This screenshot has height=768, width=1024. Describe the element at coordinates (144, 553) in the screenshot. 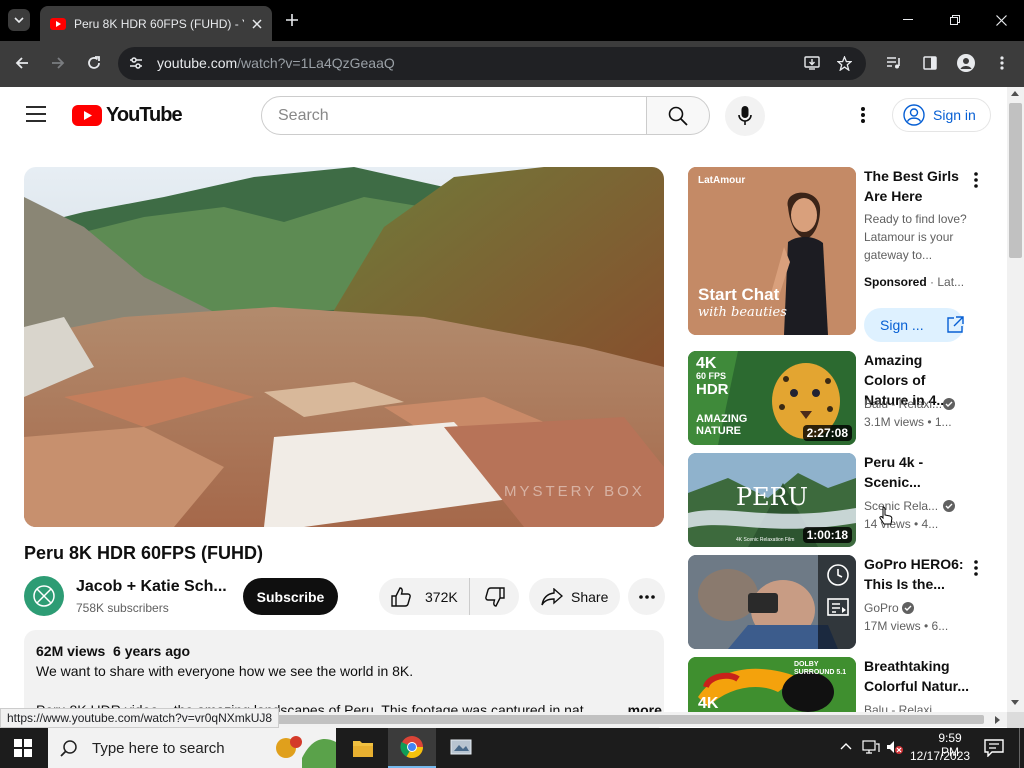

I see `video-title: Peru 8K HDR 60FPS (FUHD)` at that location.